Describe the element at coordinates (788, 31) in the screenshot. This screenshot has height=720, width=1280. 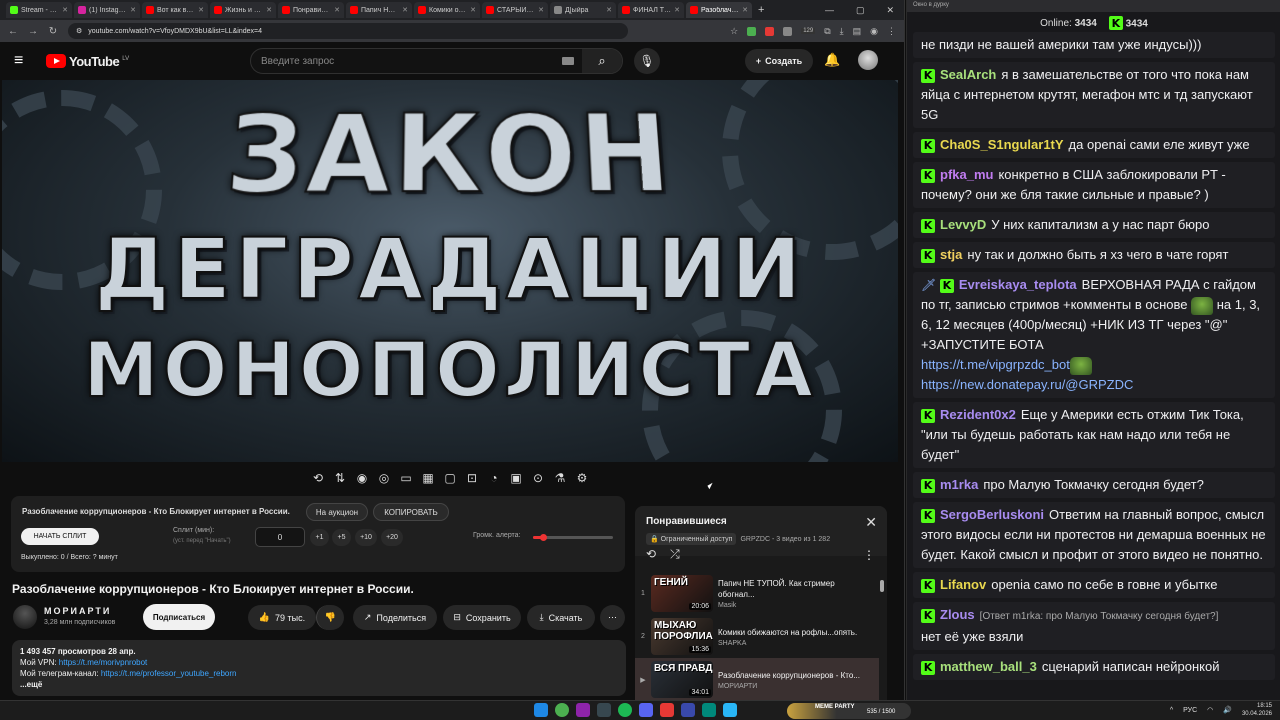
I see `extension-badge-icon` at that location.